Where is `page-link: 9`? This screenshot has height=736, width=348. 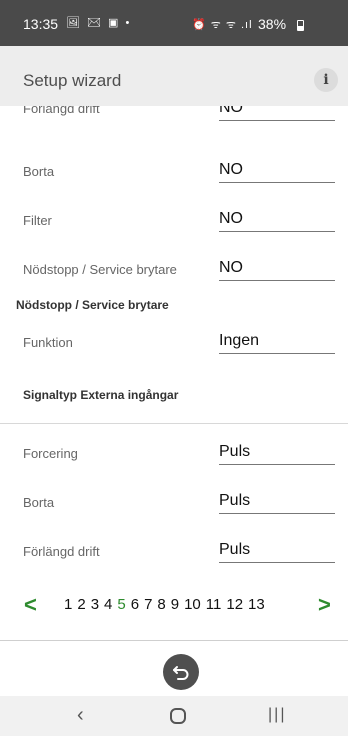 page-link: 9 is located at coordinates (175, 604).